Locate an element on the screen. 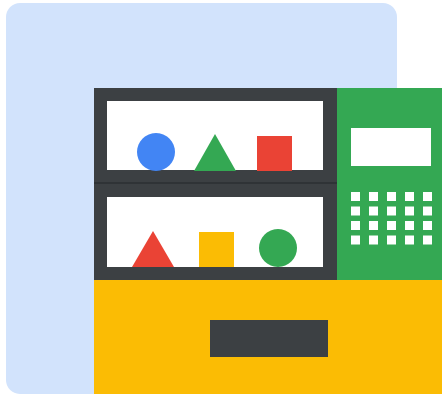 Image resolution: width=442 pixels, height=396 pixels. item-blue-circle is located at coordinates (156, 152).